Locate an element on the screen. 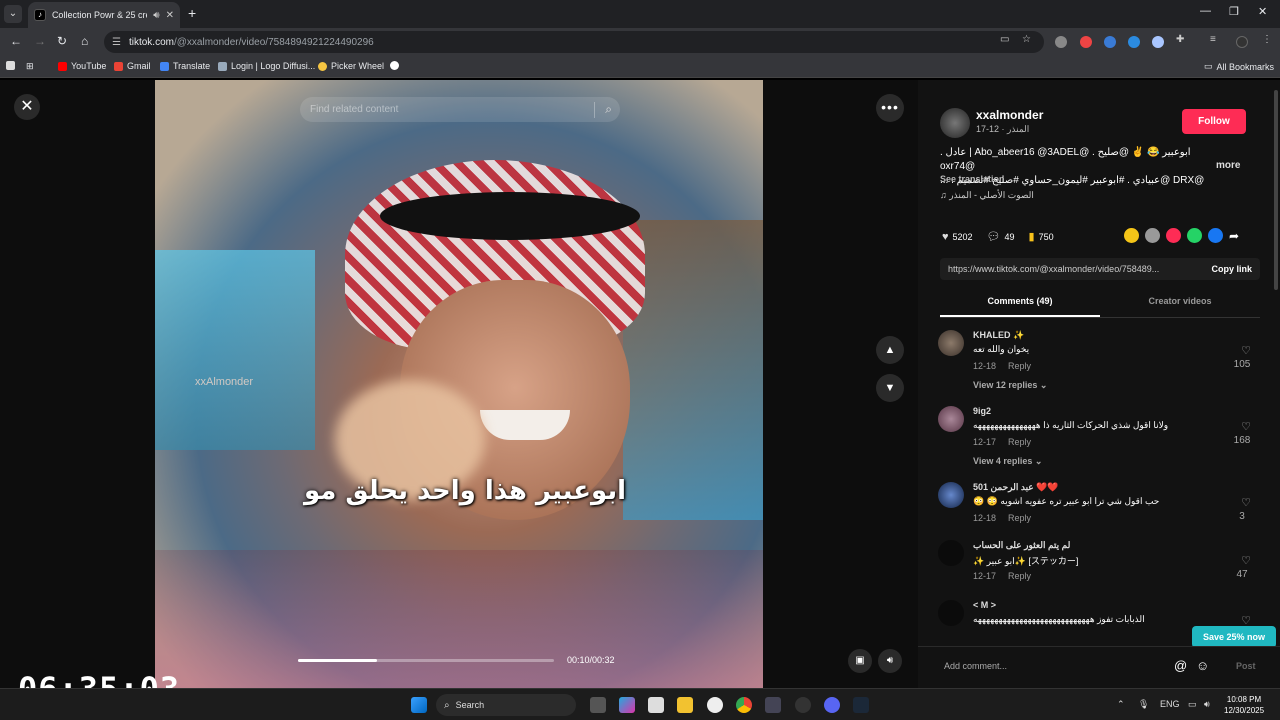  taskbar-clock: 10:08 PM 12/30/2025 is located at coordinates (1244, 705).